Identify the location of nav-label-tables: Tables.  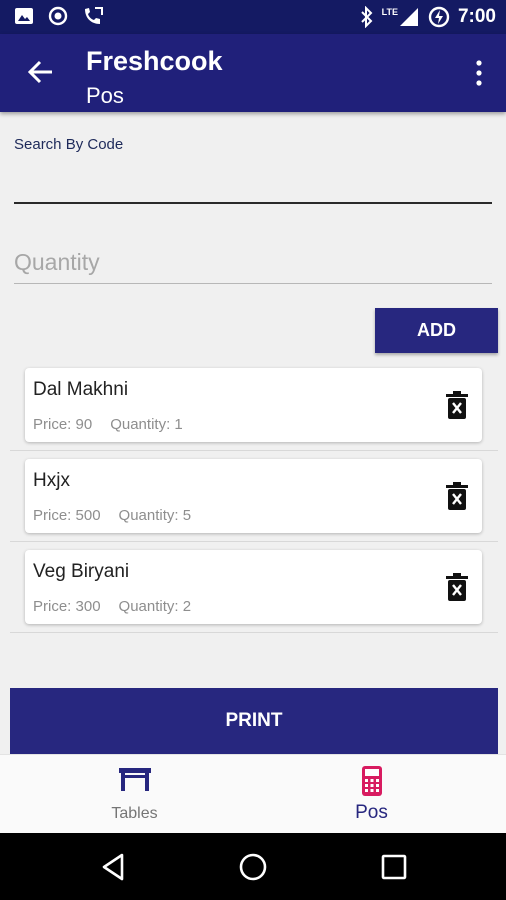
(134, 813).